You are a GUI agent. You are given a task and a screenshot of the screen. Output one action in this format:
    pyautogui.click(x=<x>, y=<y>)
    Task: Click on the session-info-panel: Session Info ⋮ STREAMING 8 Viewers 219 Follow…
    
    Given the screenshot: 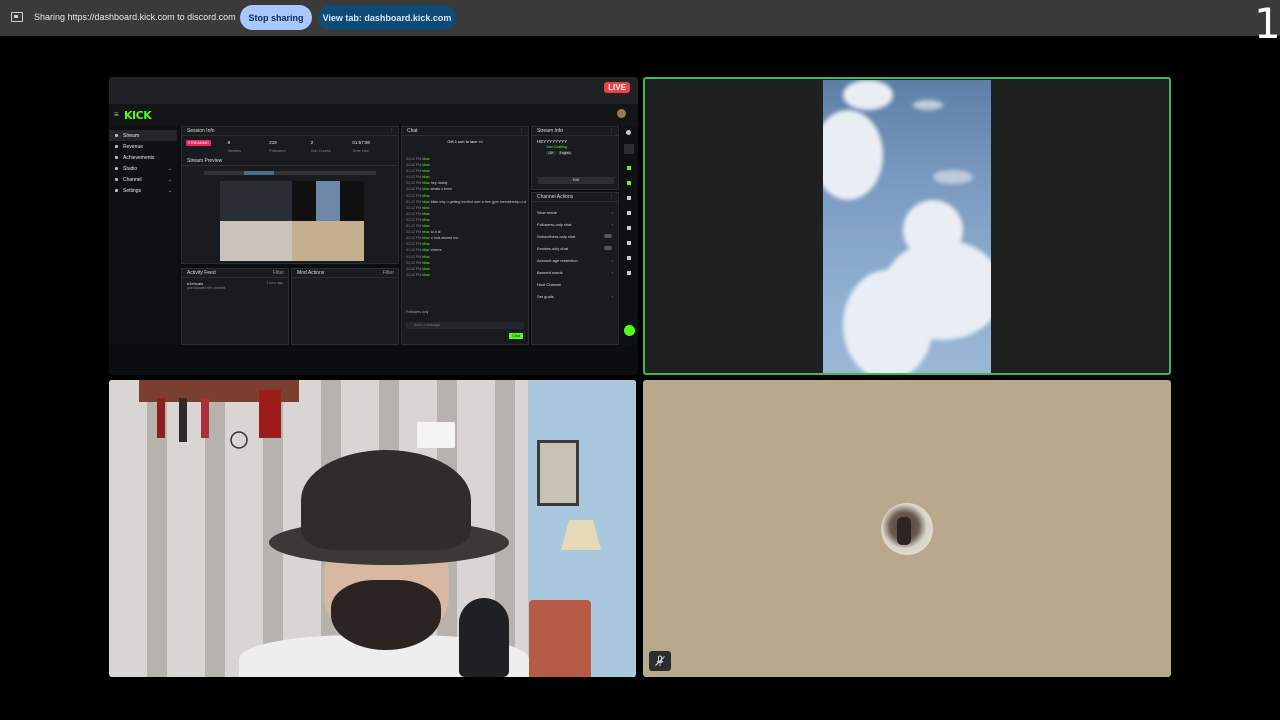 What is the action you would take?
    pyautogui.click(x=290, y=195)
    